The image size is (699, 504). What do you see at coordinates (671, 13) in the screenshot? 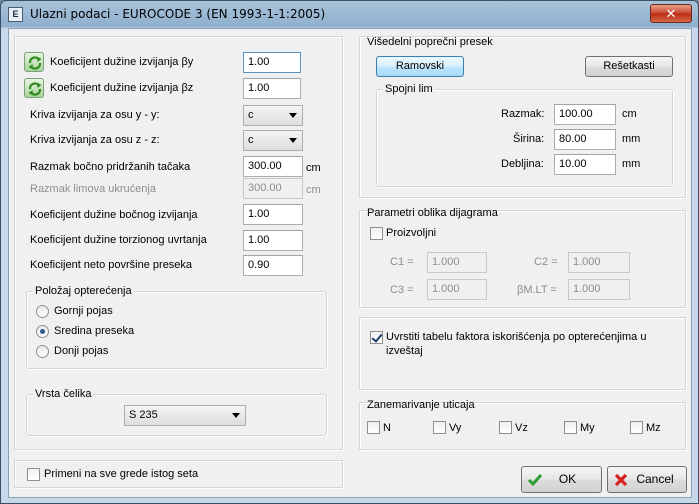
I see `close-button: ✕` at bounding box center [671, 13].